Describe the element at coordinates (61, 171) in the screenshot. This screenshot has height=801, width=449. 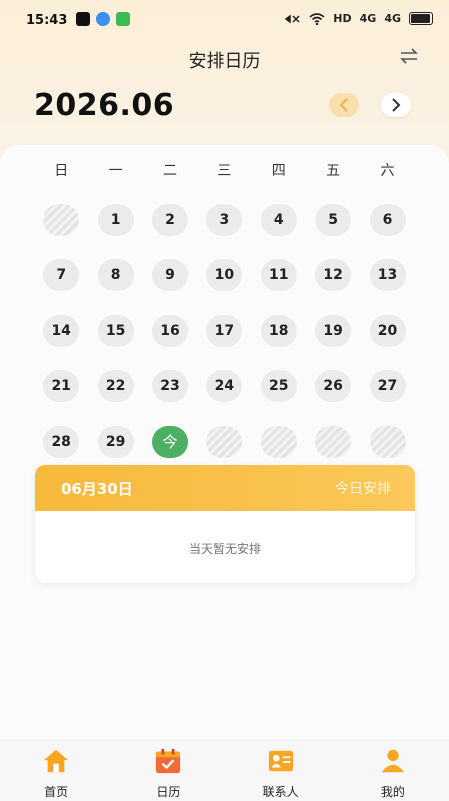
I see `weekday-label: 日` at that location.